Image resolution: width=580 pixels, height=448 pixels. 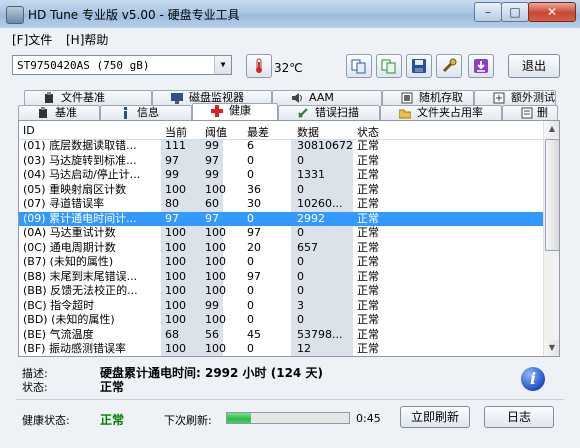 I want to click on header-id: ID, so click(x=29, y=130).